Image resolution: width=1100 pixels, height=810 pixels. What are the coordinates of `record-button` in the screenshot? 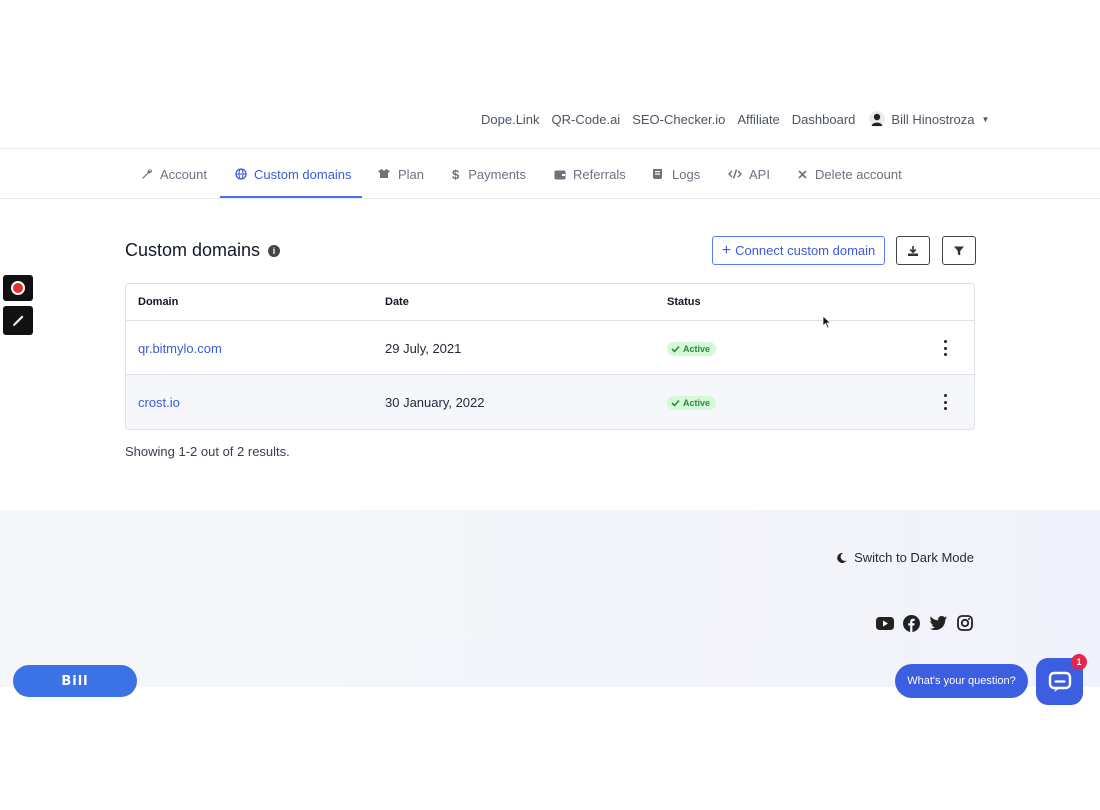 It's located at (18, 288).